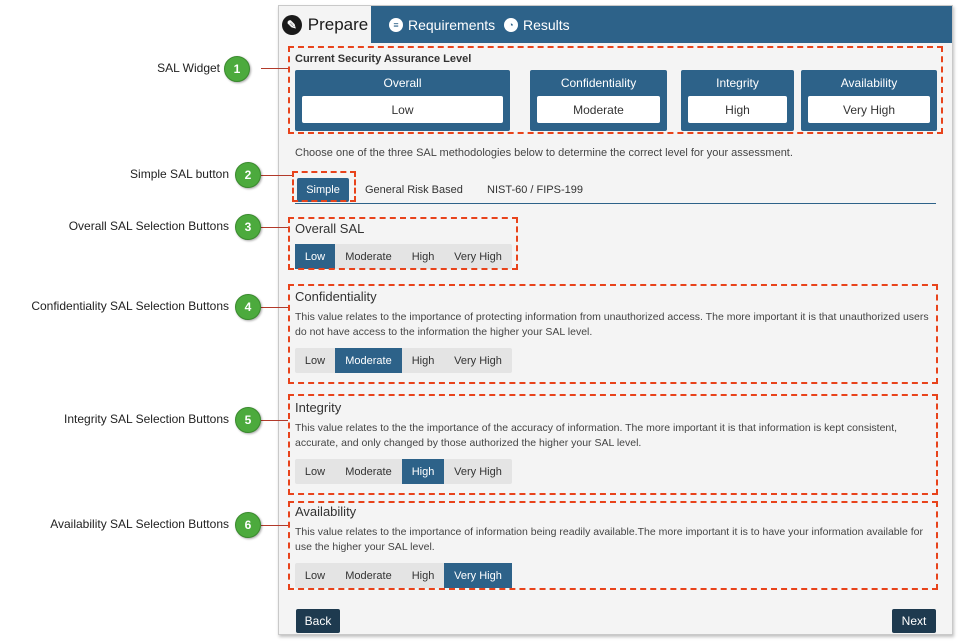 The image size is (960, 641). I want to click on integrity-high-button: High, so click(423, 471).